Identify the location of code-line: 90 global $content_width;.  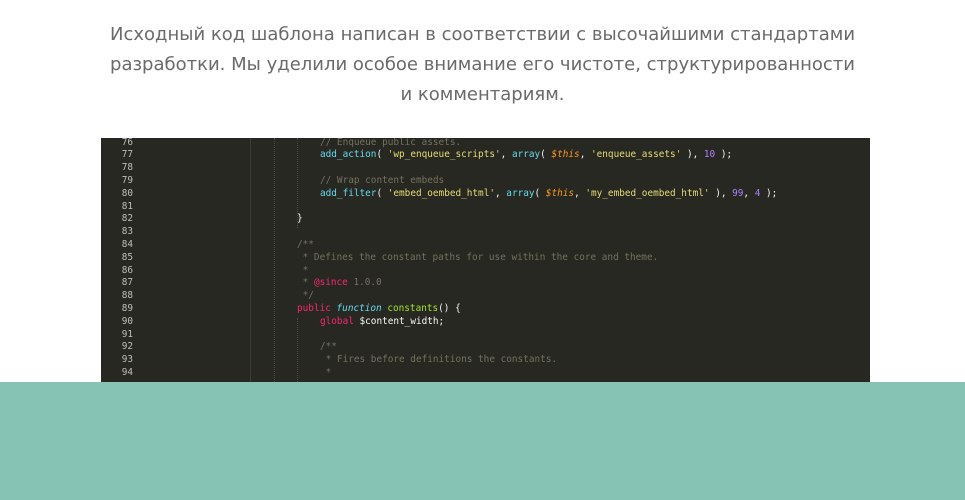
(485, 322).